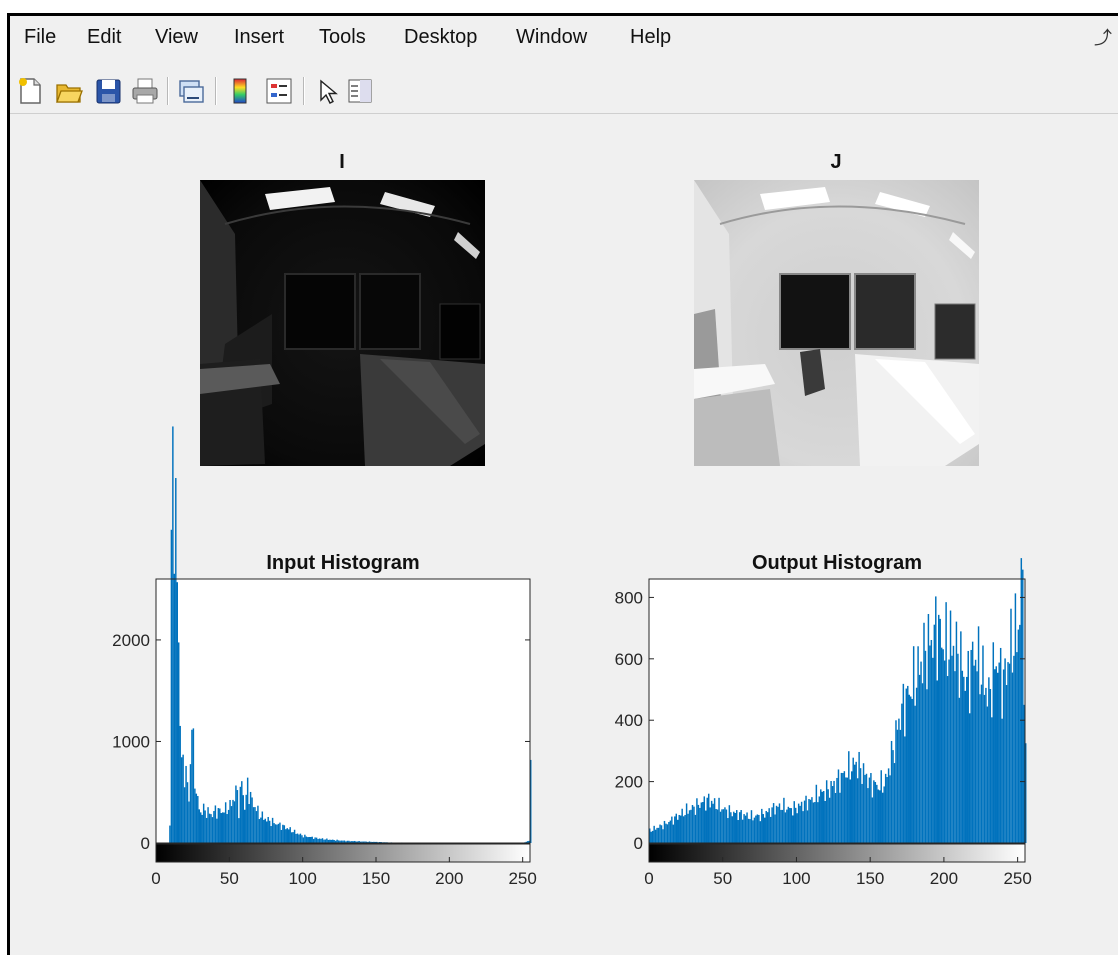 The image size is (1118, 955). Describe the element at coordinates (240, 91) in the screenshot. I see `insert-colorbar-icon` at that location.